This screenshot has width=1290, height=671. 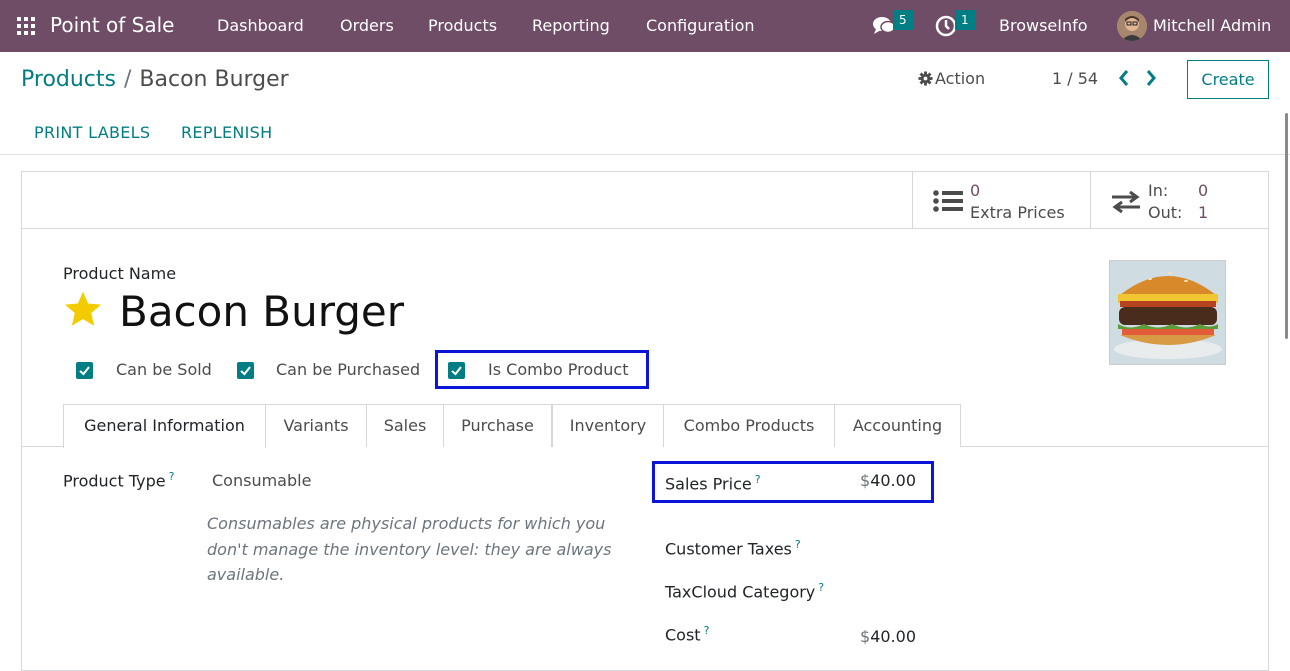 I want to click on breadcrumb-products-link: Products, so click(x=68, y=79).